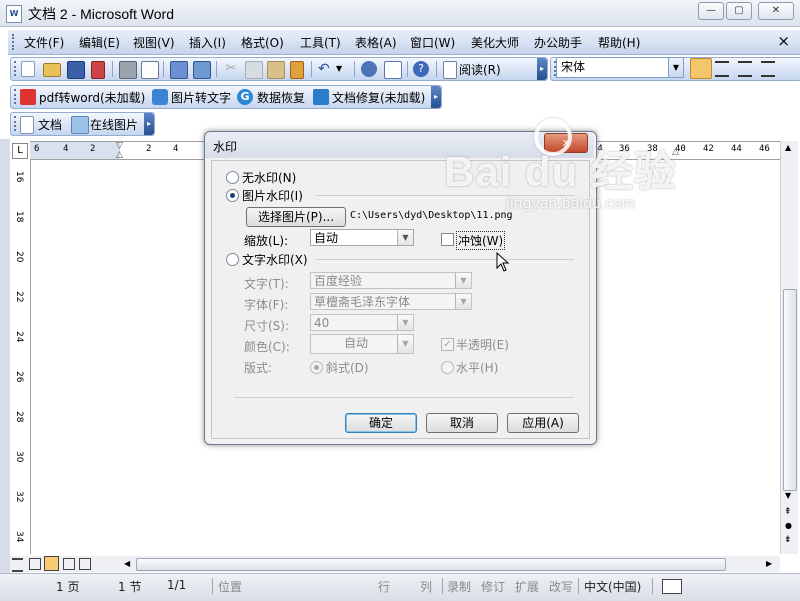 The image size is (800, 601). I want to click on data-recovery-button: 数据恢复, so click(281, 97).